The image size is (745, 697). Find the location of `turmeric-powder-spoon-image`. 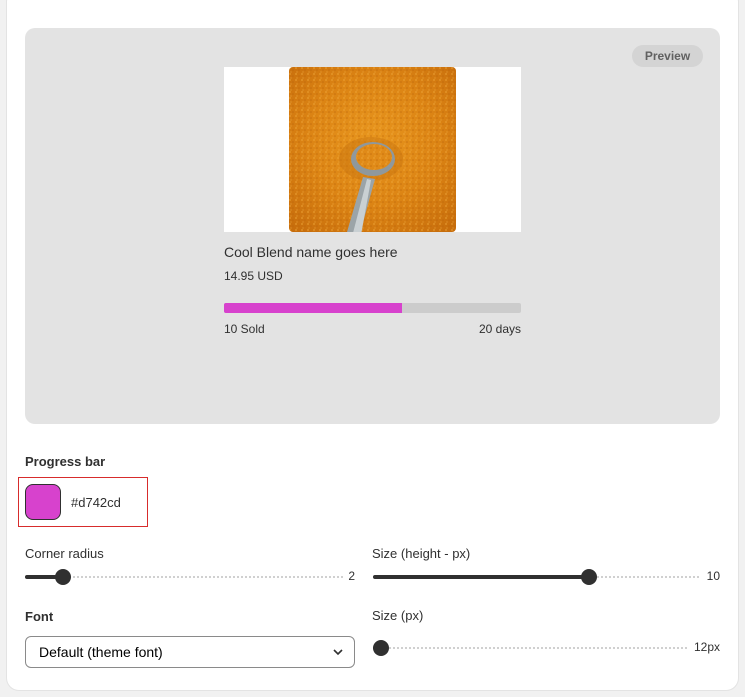

turmeric-powder-spoon-image is located at coordinates (372, 149).